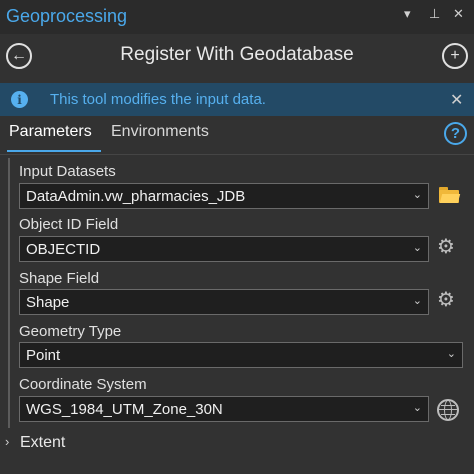 The image size is (474, 474). I want to click on geometry-type-label: Geometry Type, so click(70, 331).